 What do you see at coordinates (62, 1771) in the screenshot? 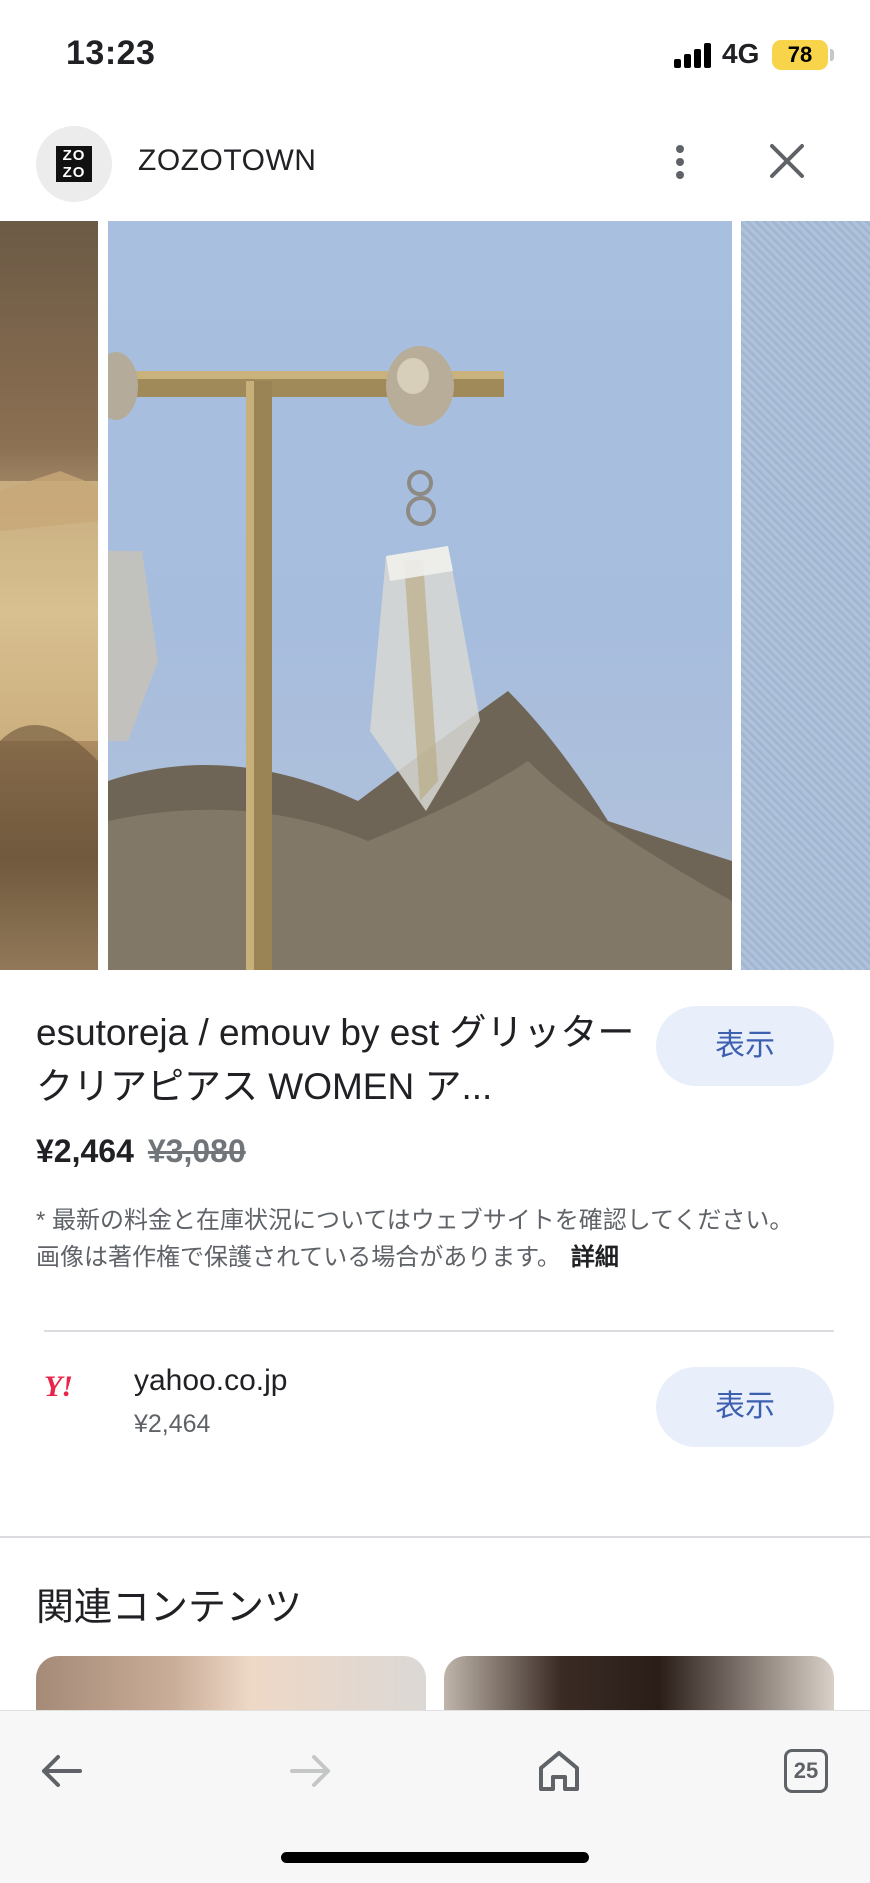
I see `back-arrow-icon` at bounding box center [62, 1771].